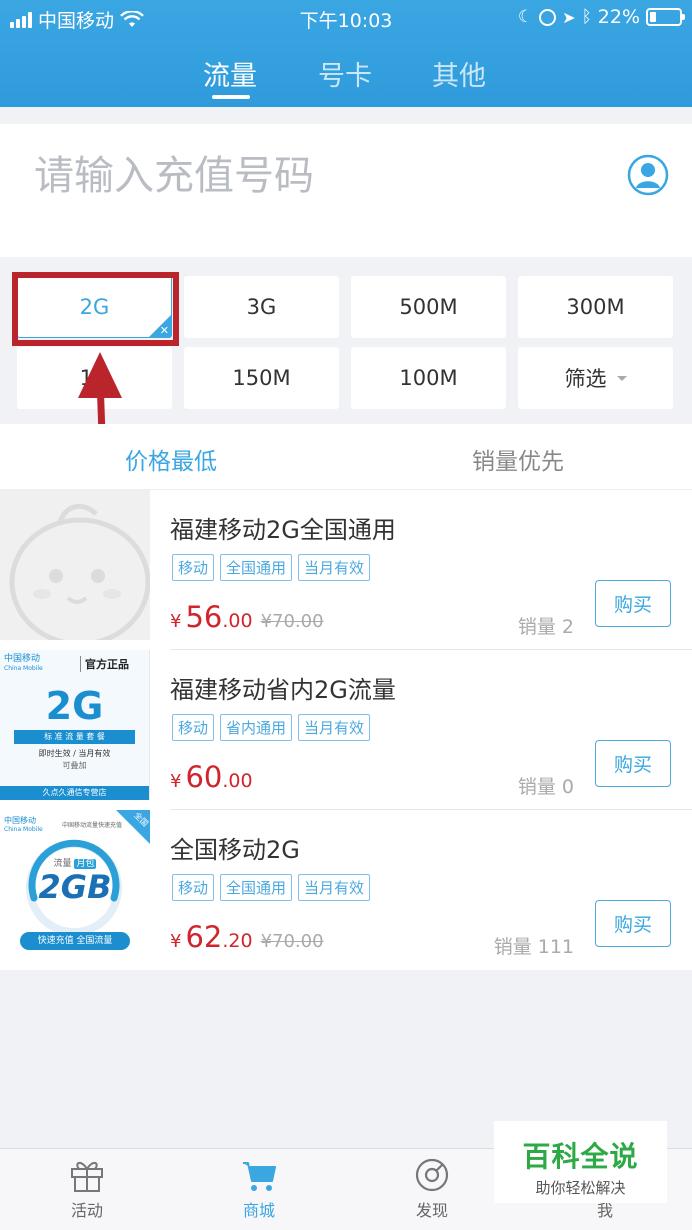 The height and width of the screenshot is (1230, 692). Describe the element at coordinates (432, 1175) in the screenshot. I see `compass-icon` at that location.